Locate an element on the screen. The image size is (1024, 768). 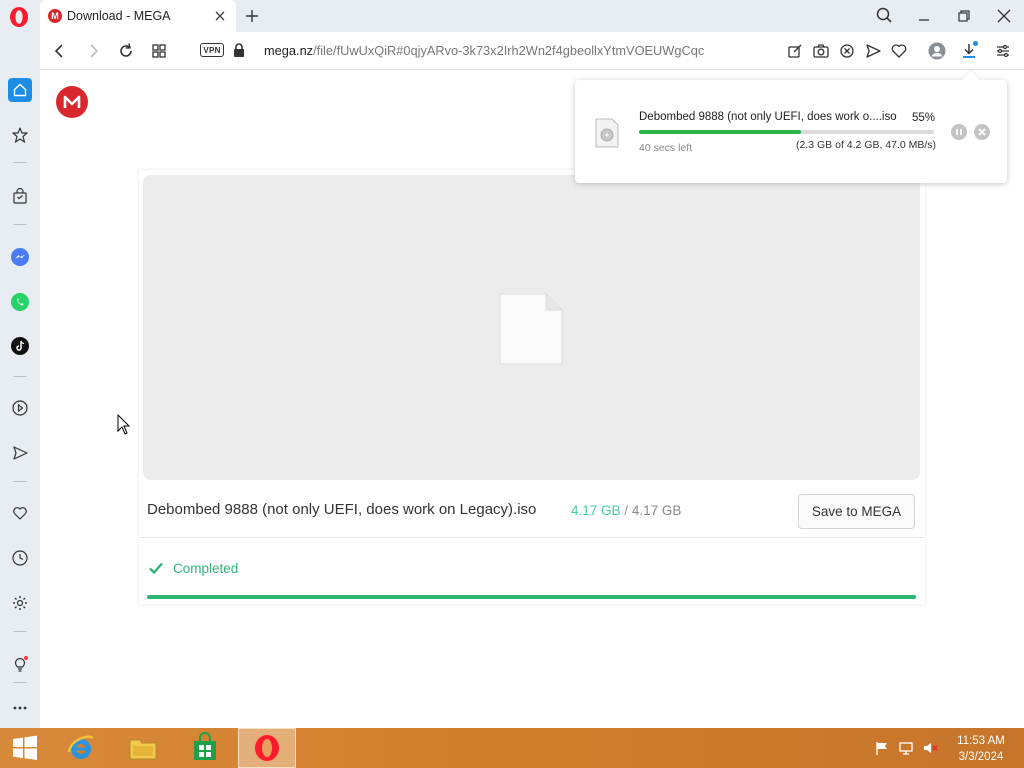
sidebar-player is located at coordinates (20, 408).